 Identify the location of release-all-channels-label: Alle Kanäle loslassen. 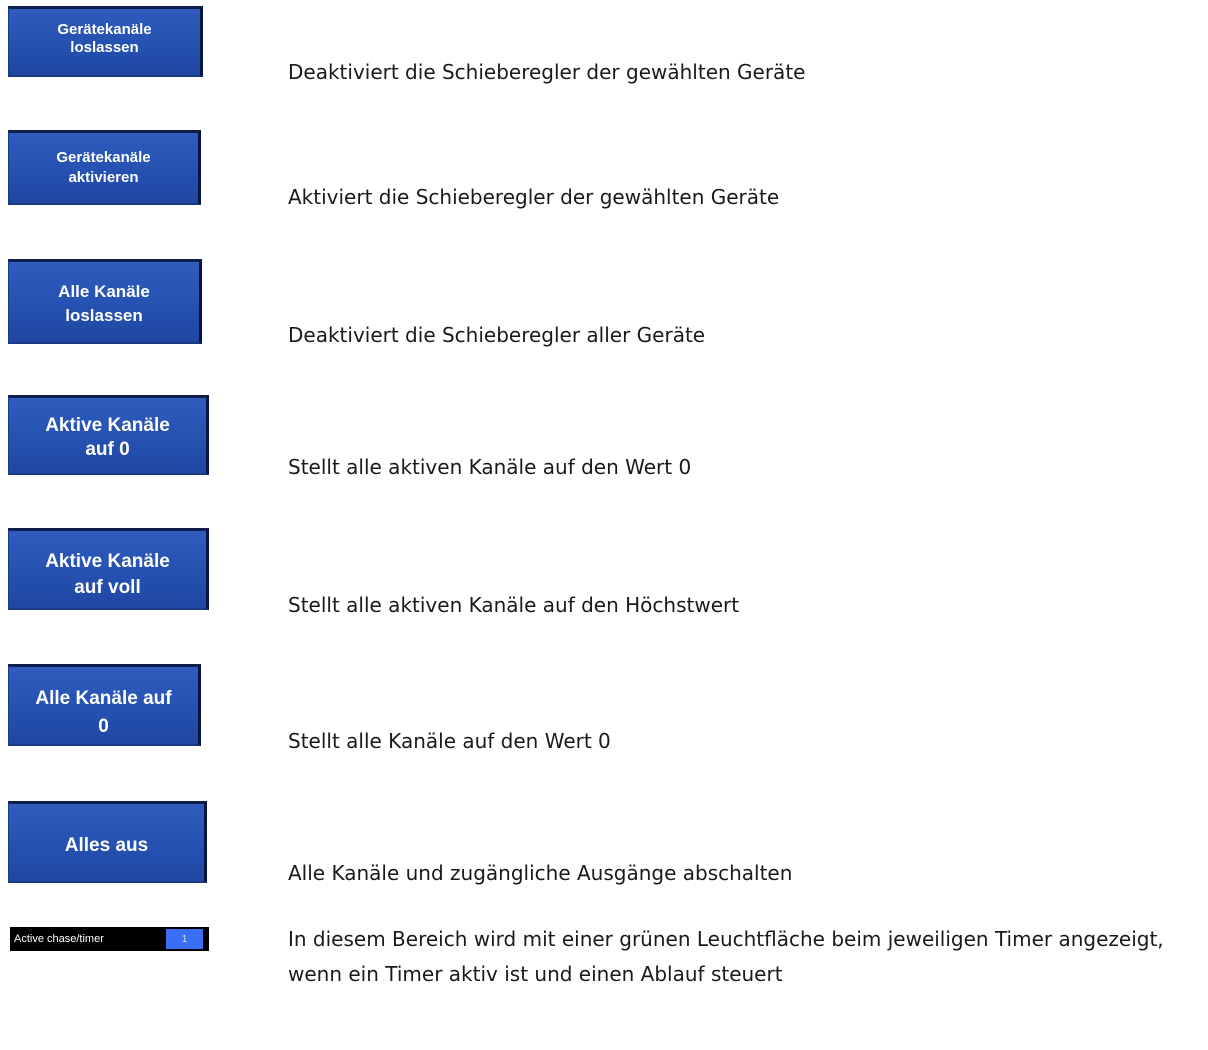
(104, 303).